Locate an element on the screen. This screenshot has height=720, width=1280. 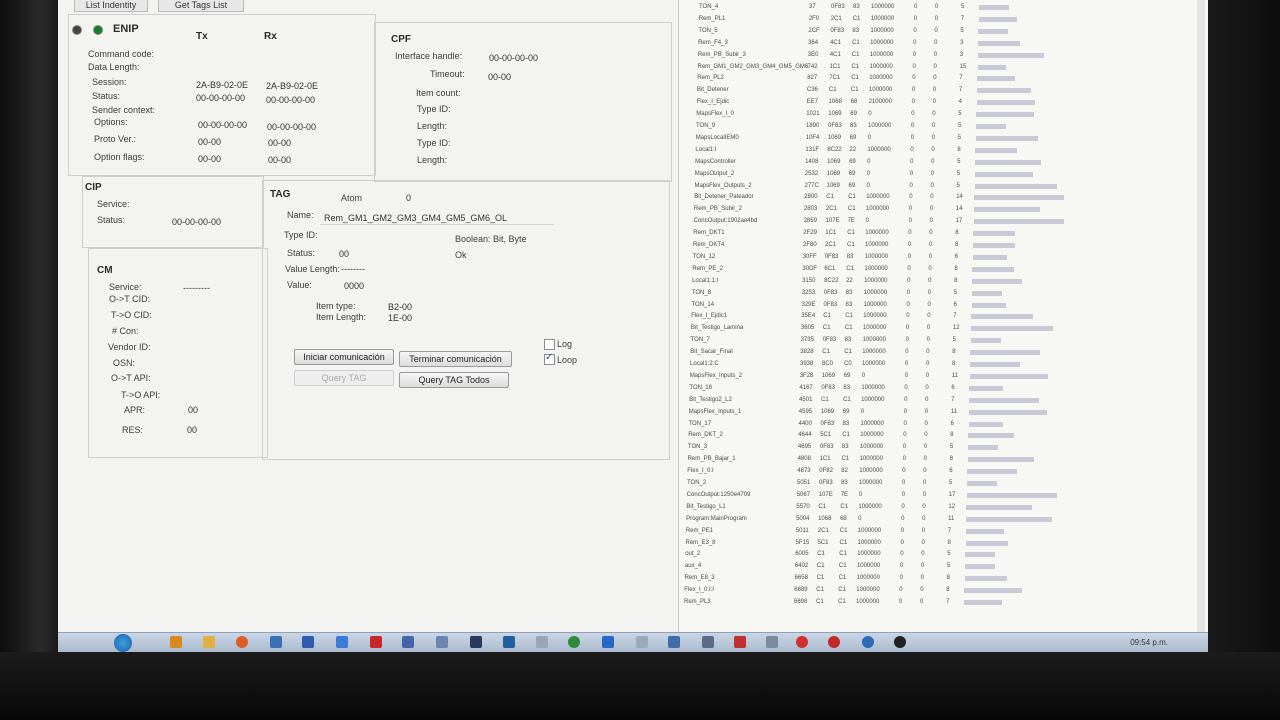
tag-list-row: Bit_Testigo2_L2 4501 C1 C1 1000000 0 0 7 is located at coordinates (944, 401).